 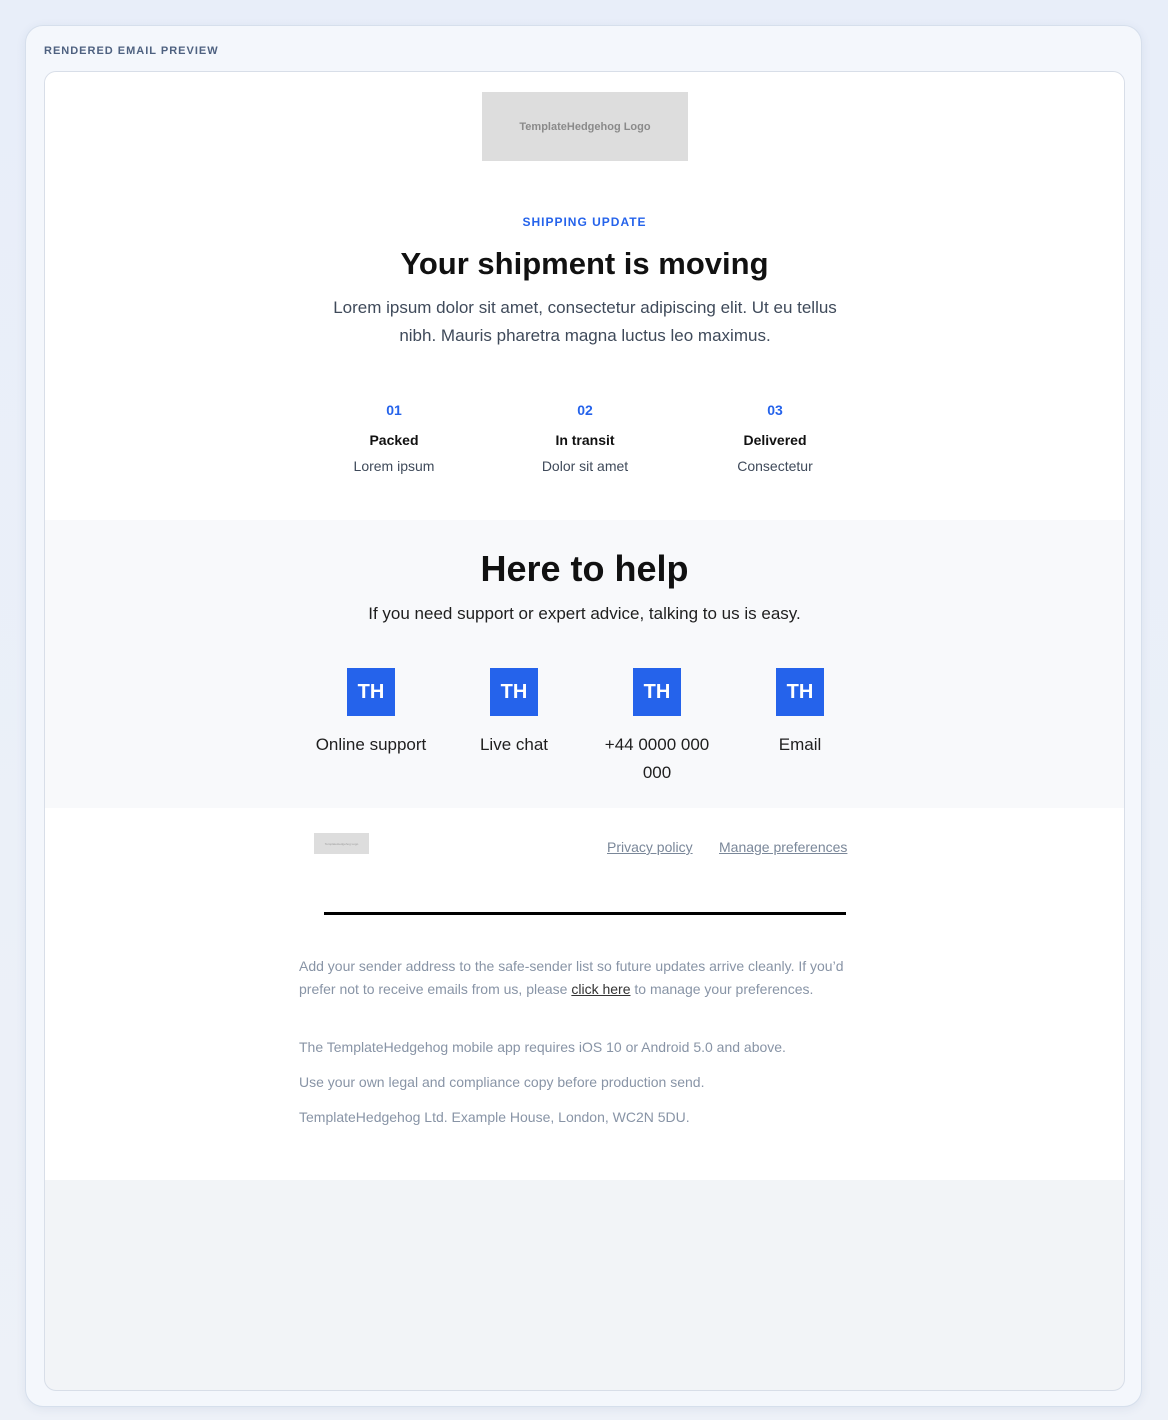 I want to click on contact-online-support: TH Online support, so click(x=371, y=713).